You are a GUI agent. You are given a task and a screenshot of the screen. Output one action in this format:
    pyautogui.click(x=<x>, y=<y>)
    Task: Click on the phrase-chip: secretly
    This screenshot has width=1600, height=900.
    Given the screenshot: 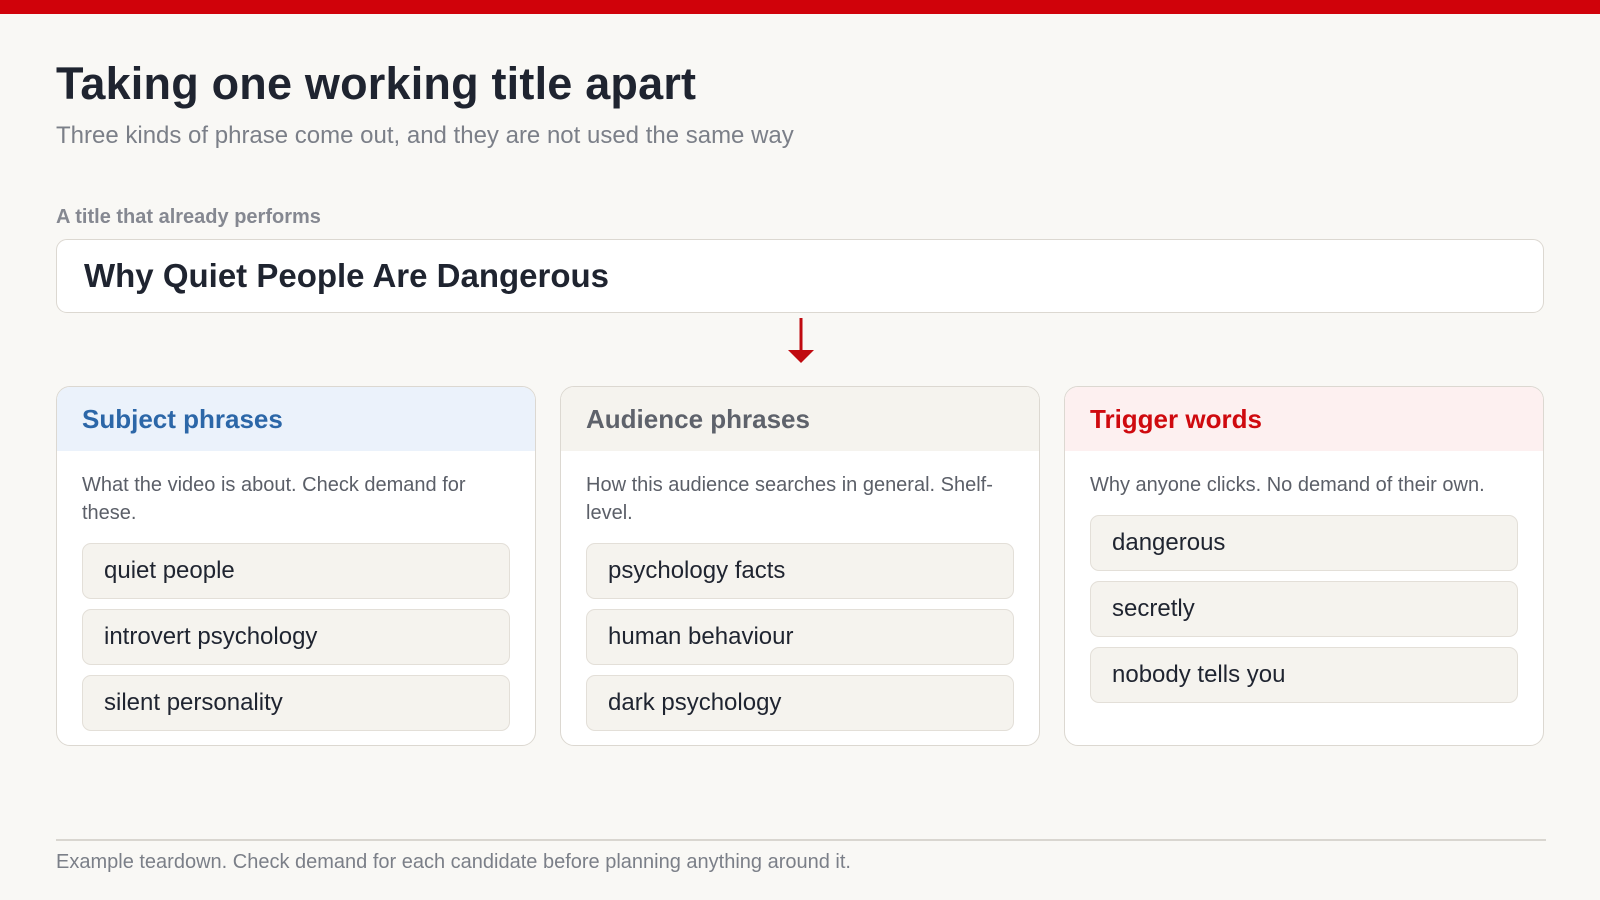 What is the action you would take?
    pyautogui.click(x=1304, y=609)
    